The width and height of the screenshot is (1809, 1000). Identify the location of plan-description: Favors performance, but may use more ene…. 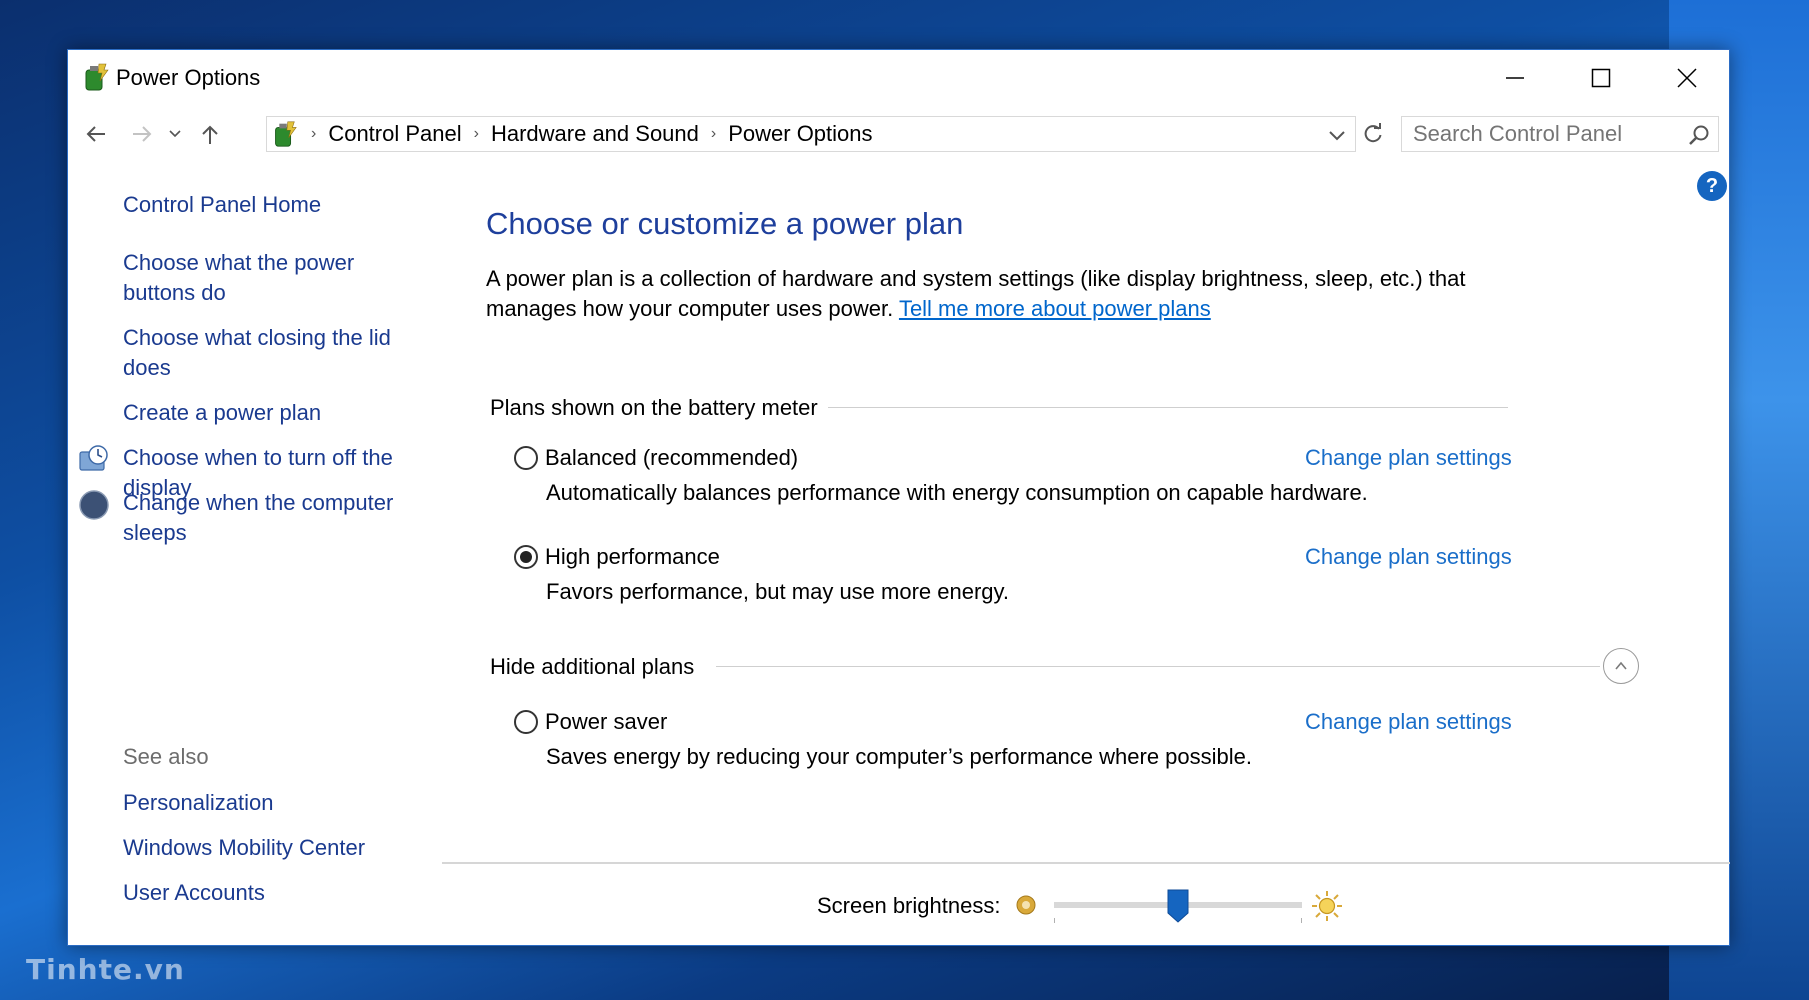
(778, 591).